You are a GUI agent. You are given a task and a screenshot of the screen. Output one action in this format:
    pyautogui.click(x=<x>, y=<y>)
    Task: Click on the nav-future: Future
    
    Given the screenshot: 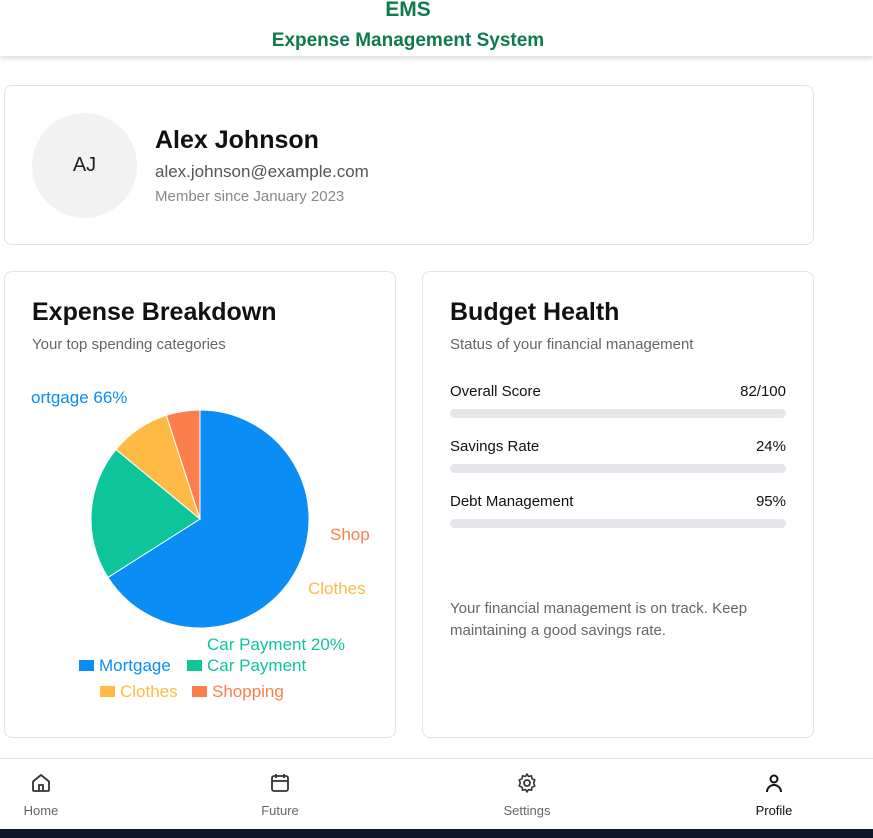 What is the action you would take?
    pyautogui.click(x=280, y=794)
    